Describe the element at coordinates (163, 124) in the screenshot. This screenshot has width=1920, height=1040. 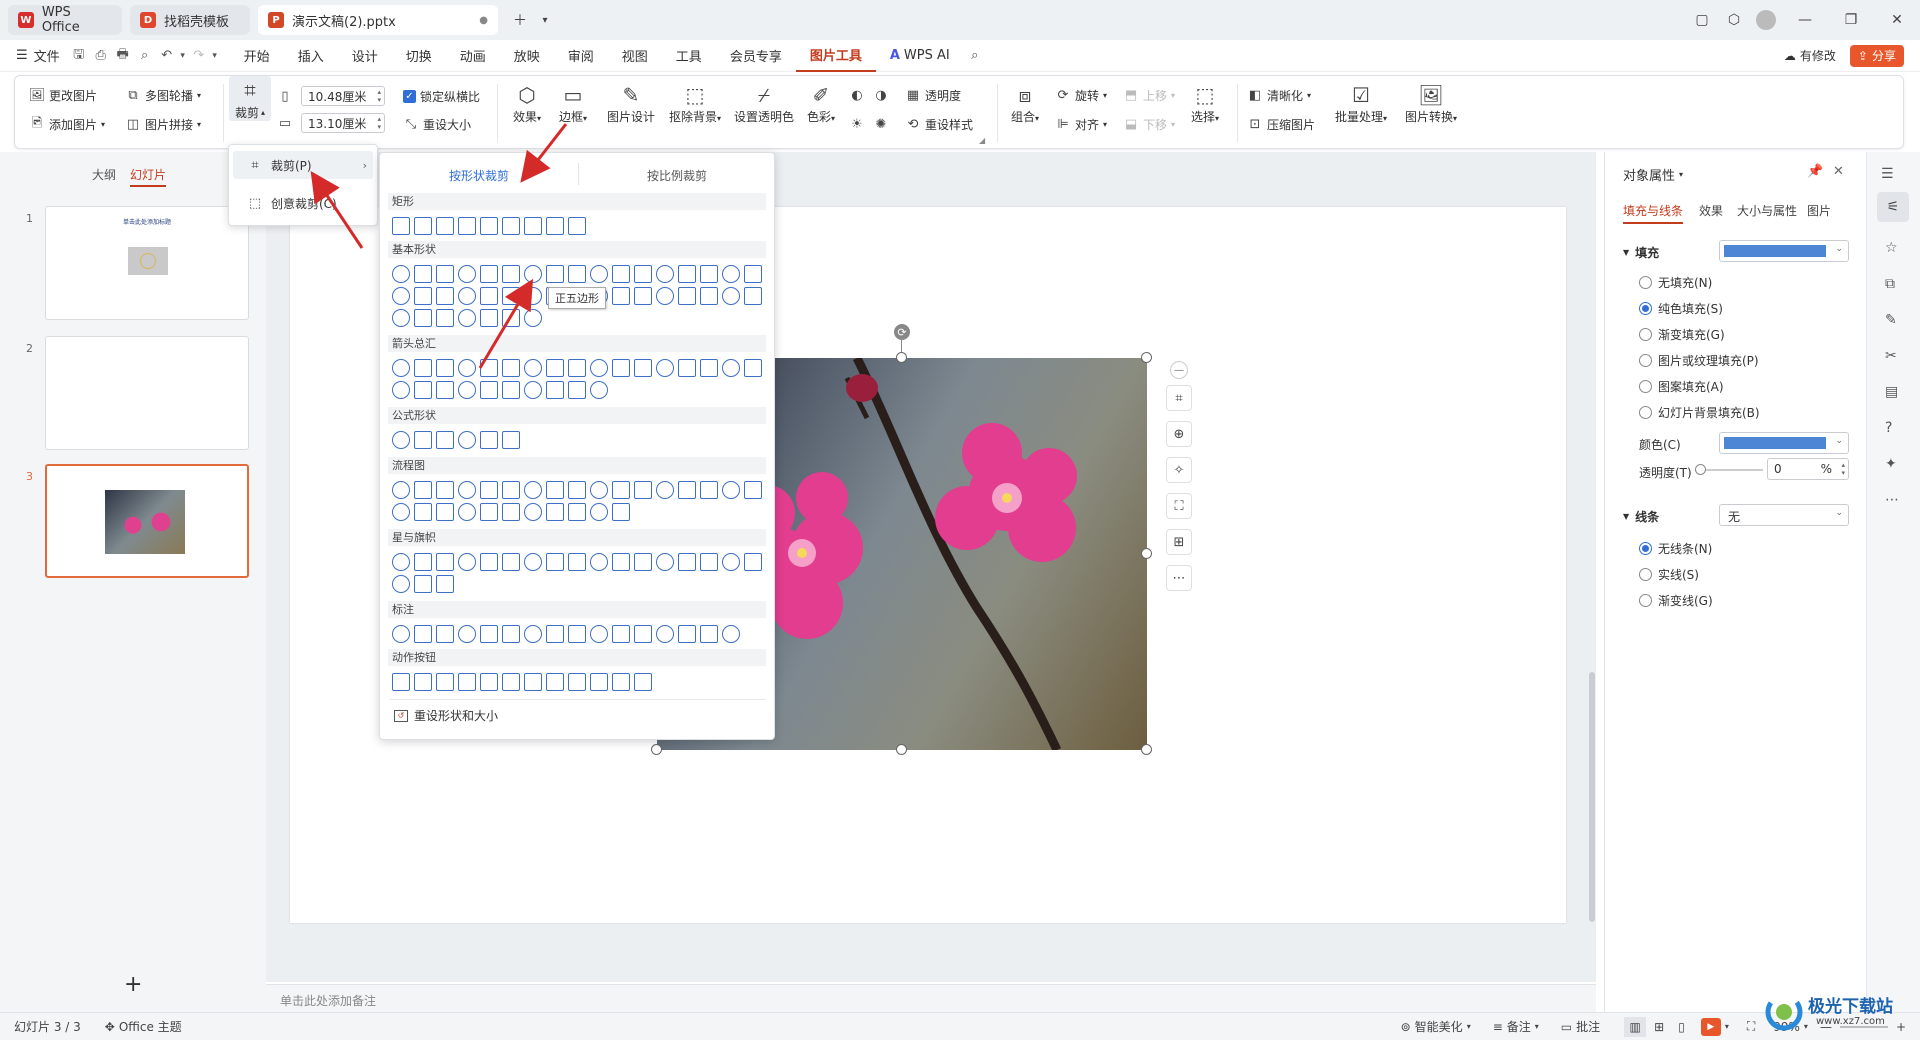
I see `picture-collage-button: ◫ 图片拼接 ▾` at that location.